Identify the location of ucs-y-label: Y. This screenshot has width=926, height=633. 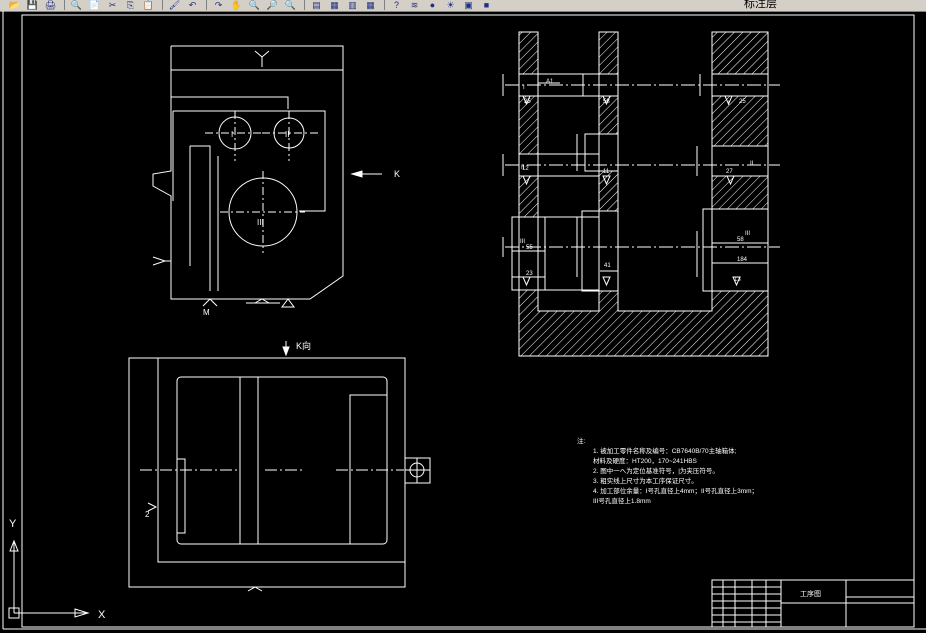
(13, 524).